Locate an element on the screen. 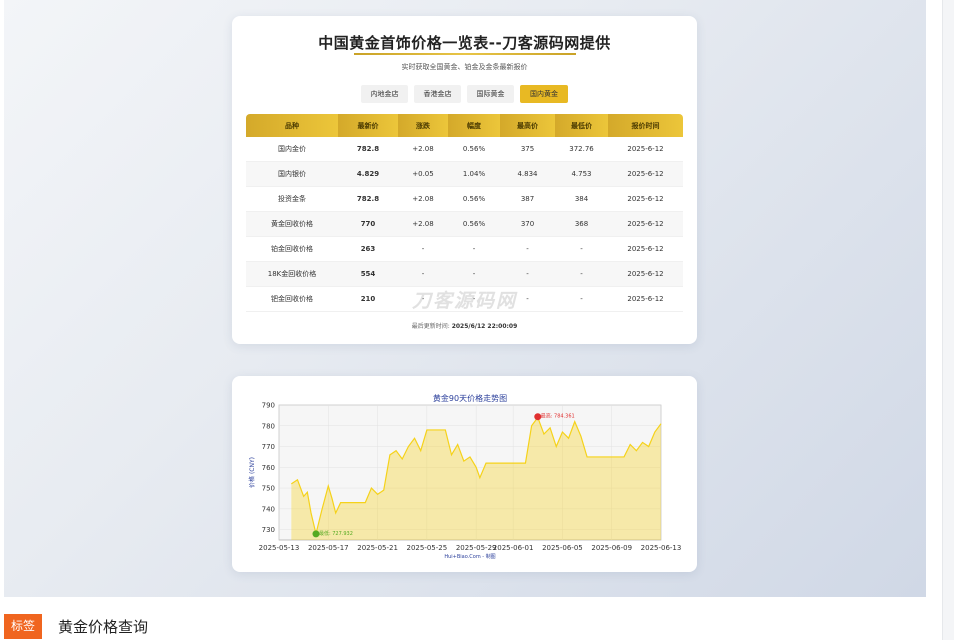 This screenshot has width=954, height=640. cell-variety: 投资金条 is located at coordinates (292, 199).